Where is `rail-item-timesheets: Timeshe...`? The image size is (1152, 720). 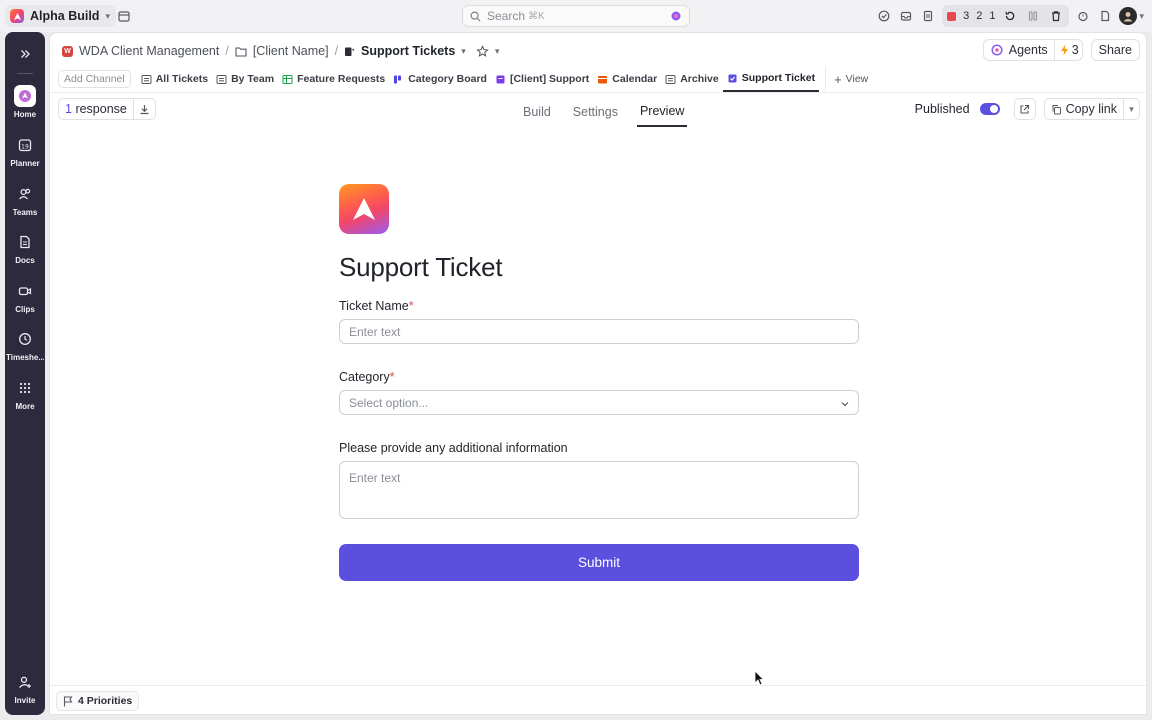 rail-item-timesheets: Timeshe... is located at coordinates (25, 345).